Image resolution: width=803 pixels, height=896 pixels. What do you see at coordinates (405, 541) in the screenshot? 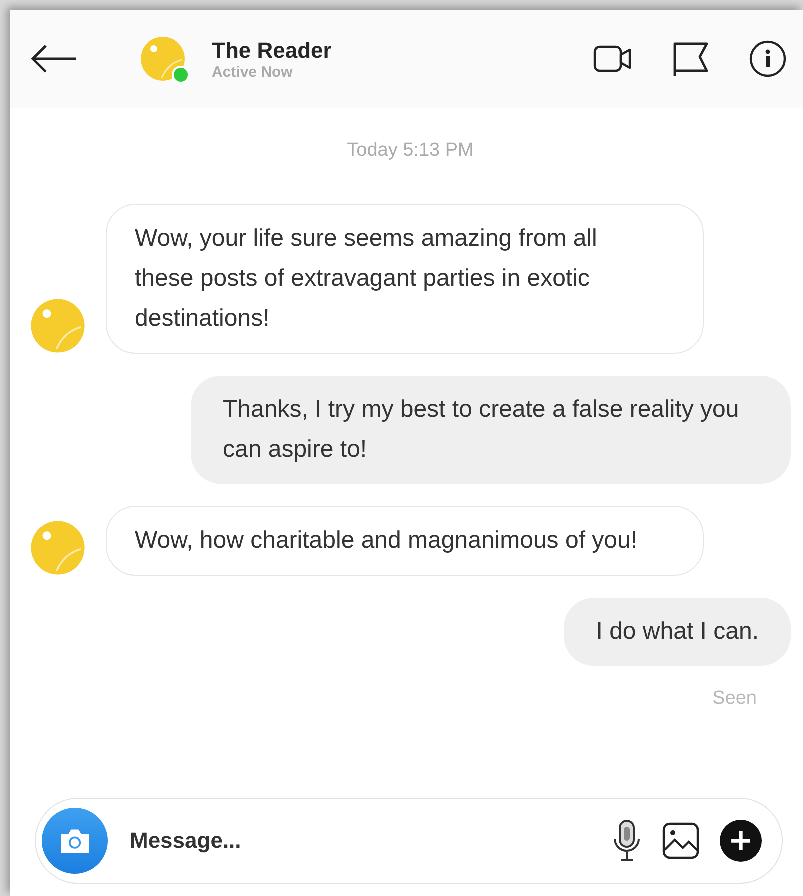
I see `received-message-bubble: Wow, how charitable and magnanimous of you!` at bounding box center [405, 541].